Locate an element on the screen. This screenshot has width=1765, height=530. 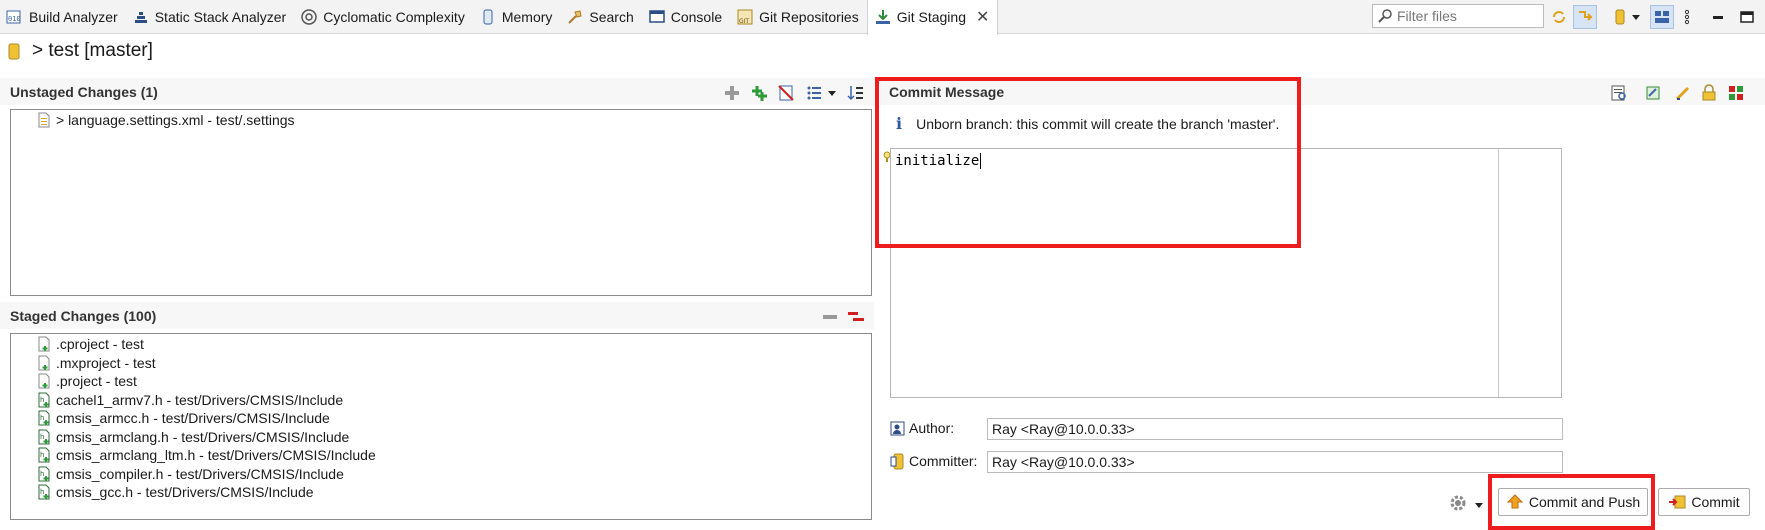
console-icon is located at coordinates (657, 17).